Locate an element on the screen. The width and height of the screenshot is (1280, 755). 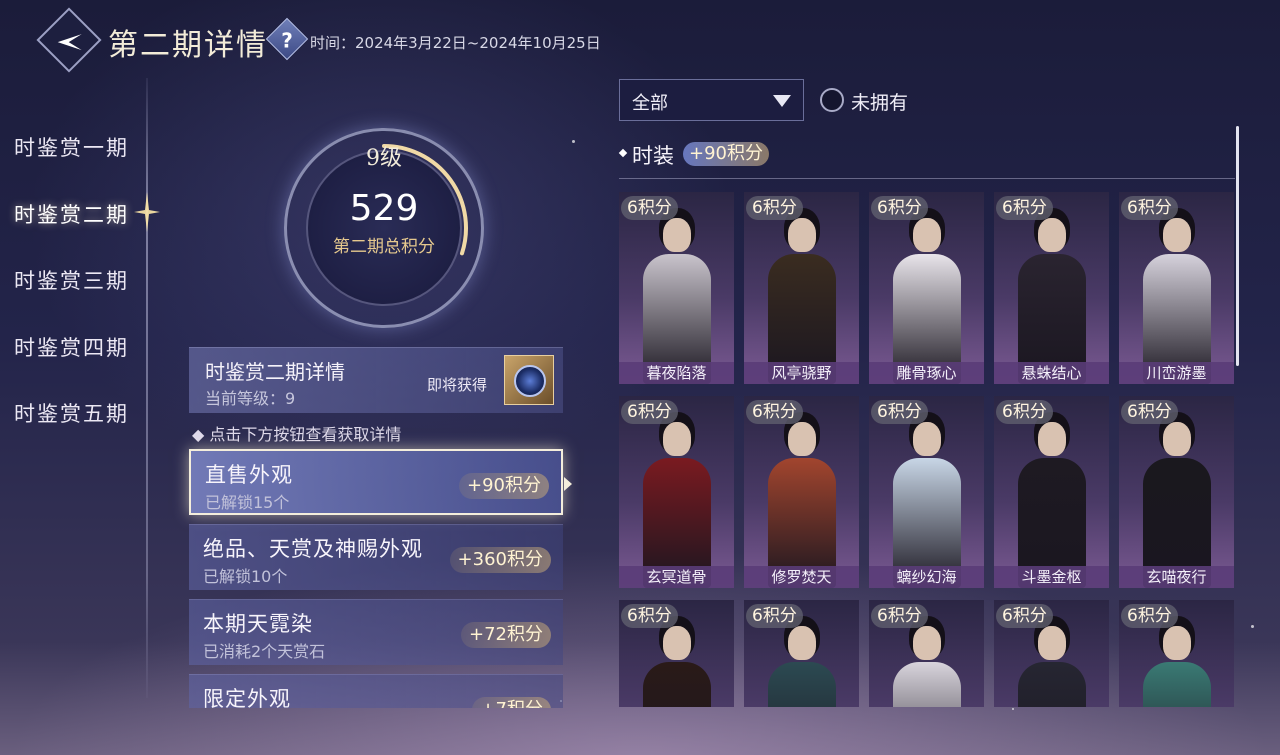
outfit-card: 6积分悬蛛结心 is located at coordinates (1051, 288).